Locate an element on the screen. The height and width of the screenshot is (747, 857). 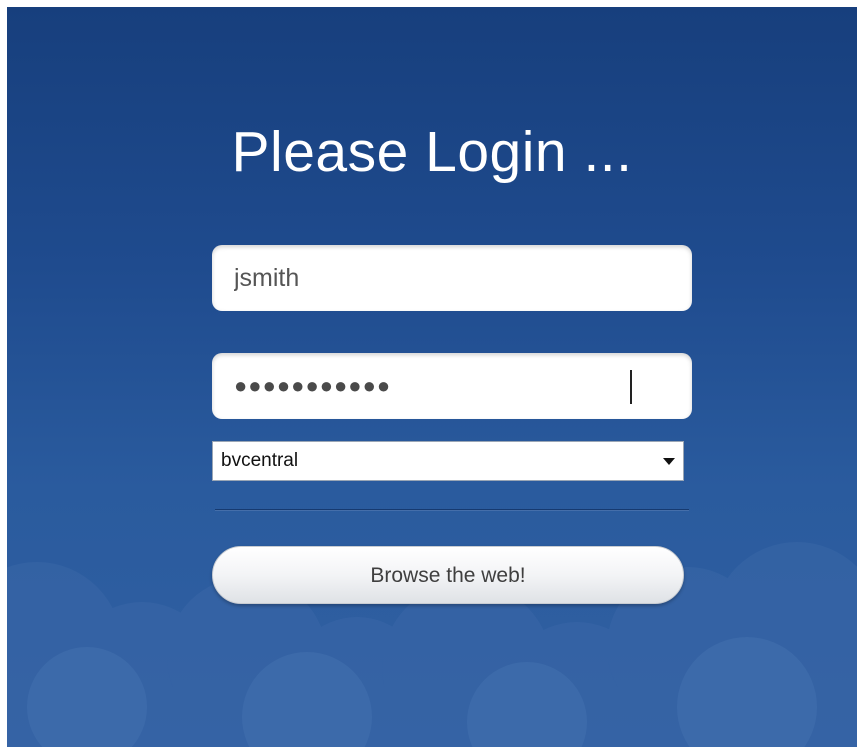
username-field is located at coordinates (452, 278).